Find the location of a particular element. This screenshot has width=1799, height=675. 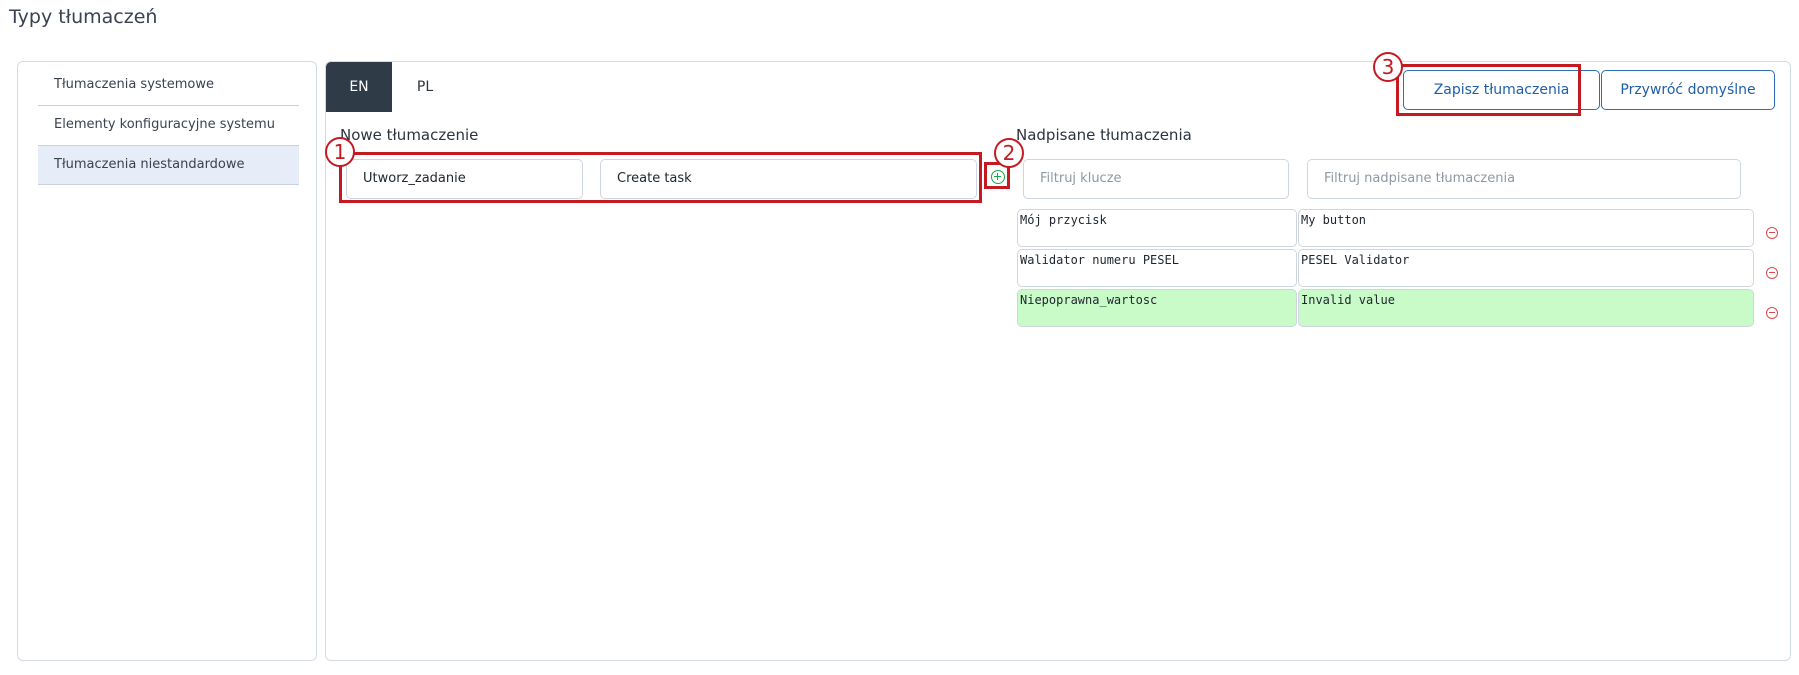

sidebar-item-system-translations: Tłumaczenia systemowe is located at coordinates (168, 86).